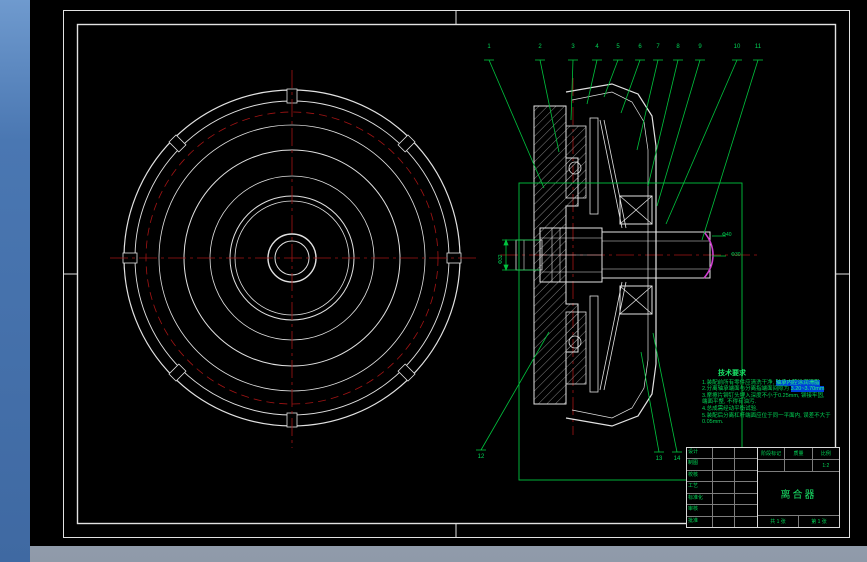 The image size is (867, 562). I want to click on title-block-cell: 审核, so click(700, 510).